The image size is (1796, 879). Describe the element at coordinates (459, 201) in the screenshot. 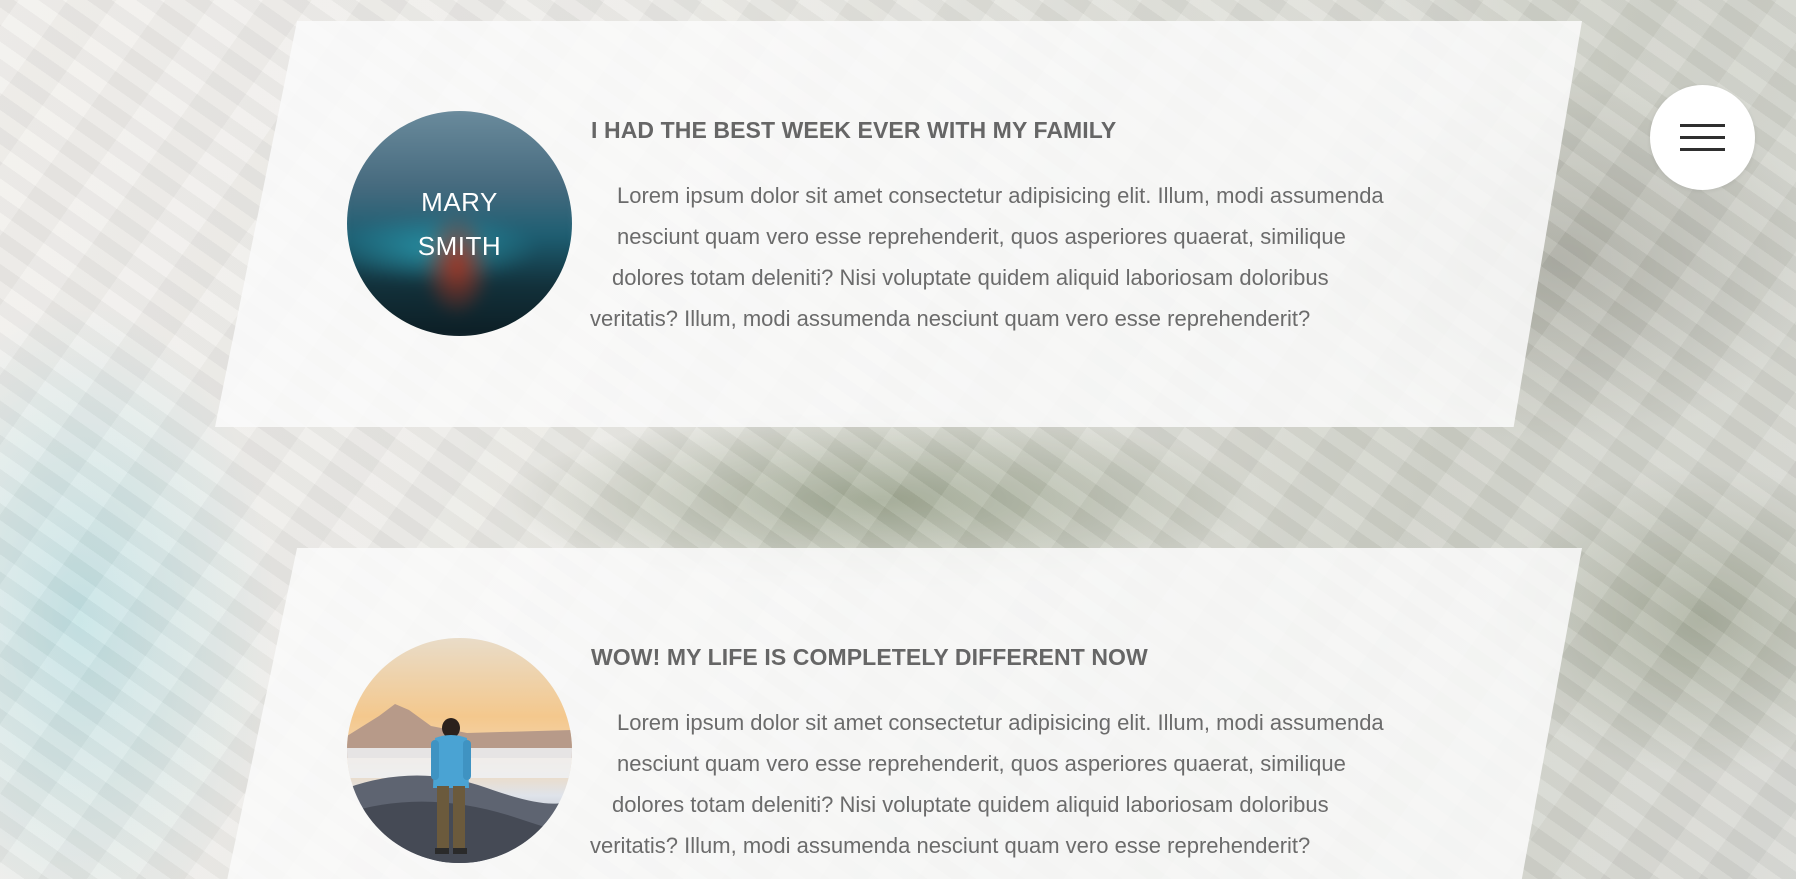

I see `avatar-first-name: MARY` at that location.